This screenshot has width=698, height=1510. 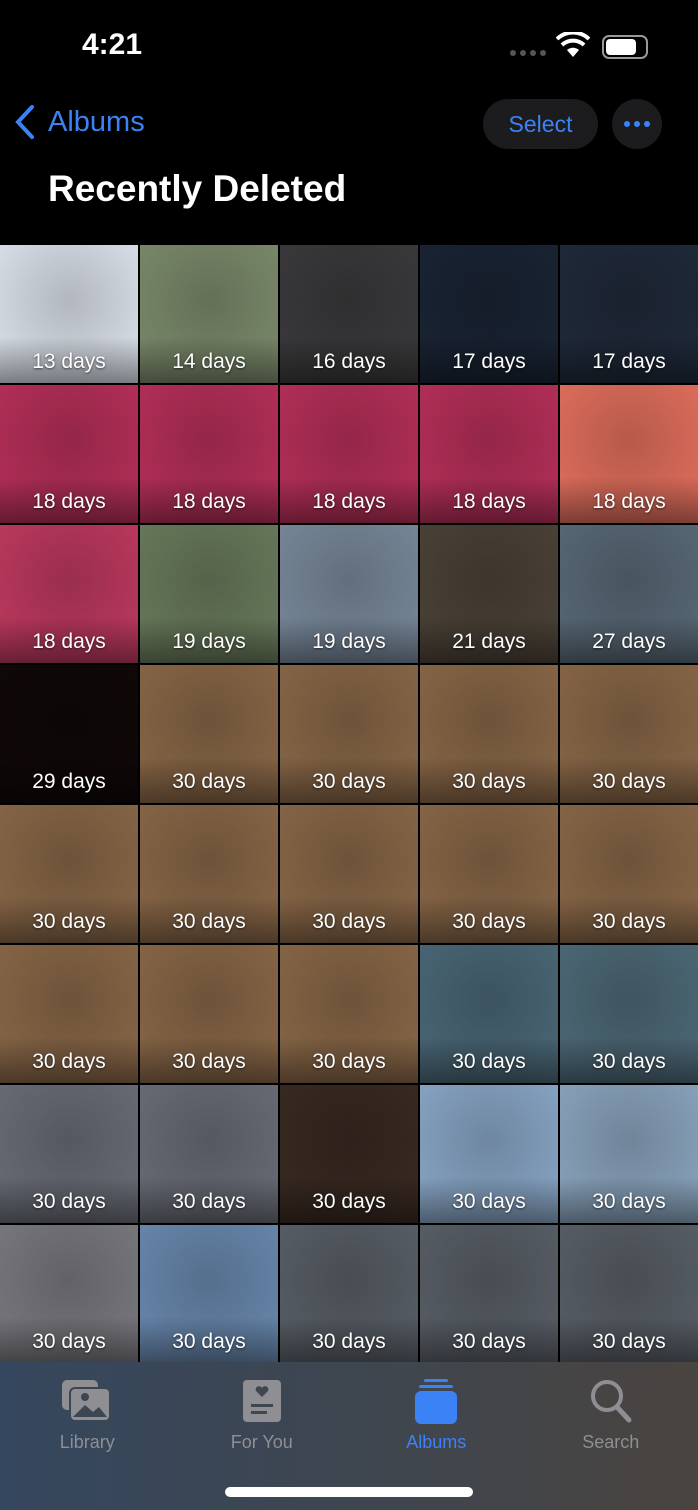 I want to click on albums-icon, so click(x=436, y=1401).